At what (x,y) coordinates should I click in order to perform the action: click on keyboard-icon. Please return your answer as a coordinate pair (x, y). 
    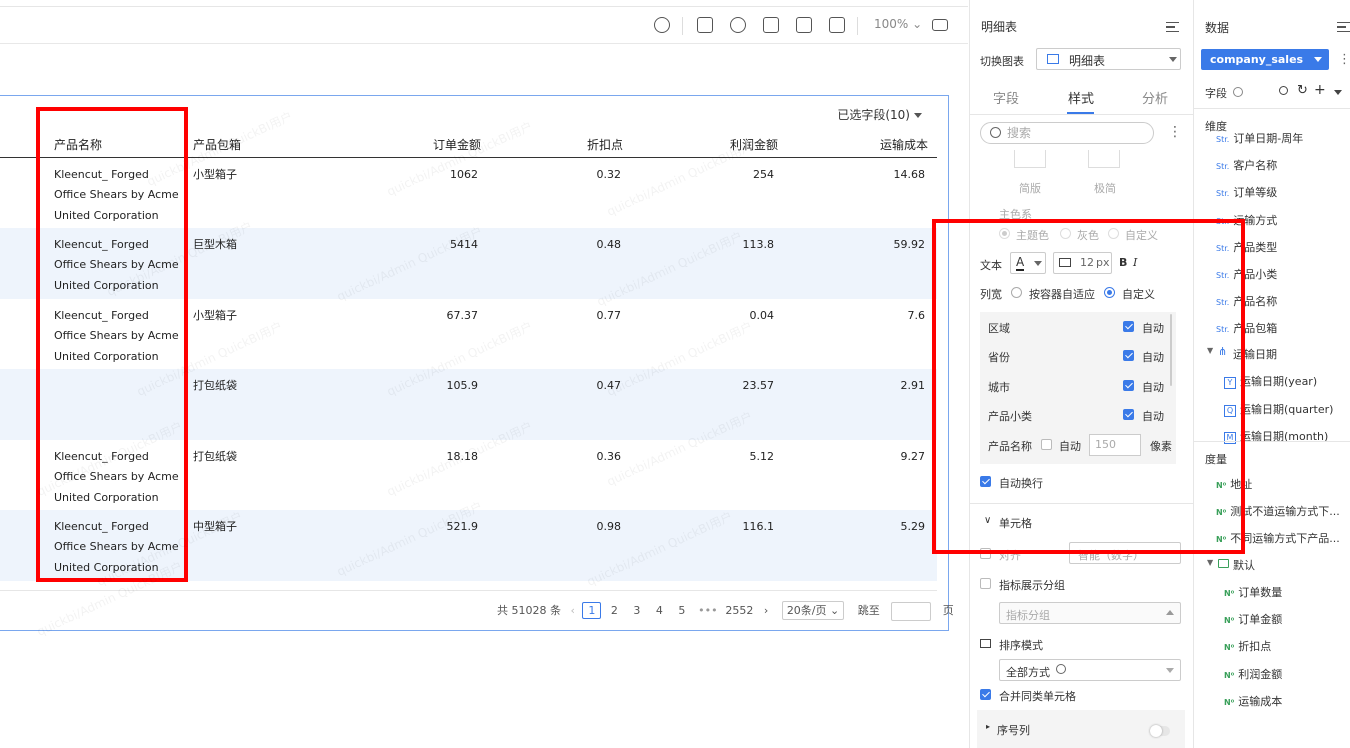
    Looking at the image, I should click on (940, 25).